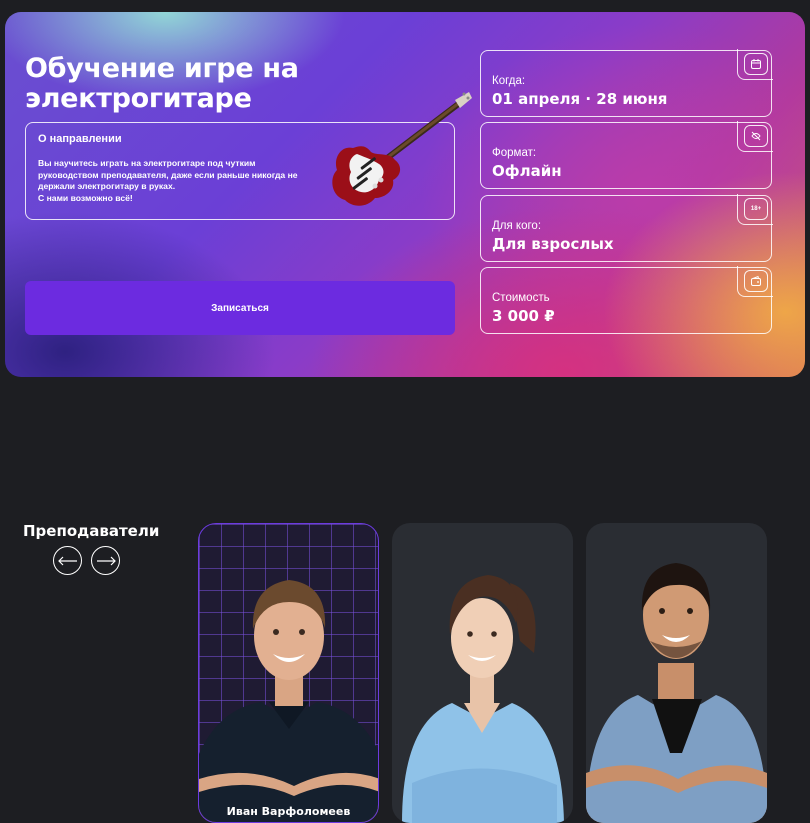 The width and height of the screenshot is (810, 823). I want to click on wallet-icon, so click(756, 281).